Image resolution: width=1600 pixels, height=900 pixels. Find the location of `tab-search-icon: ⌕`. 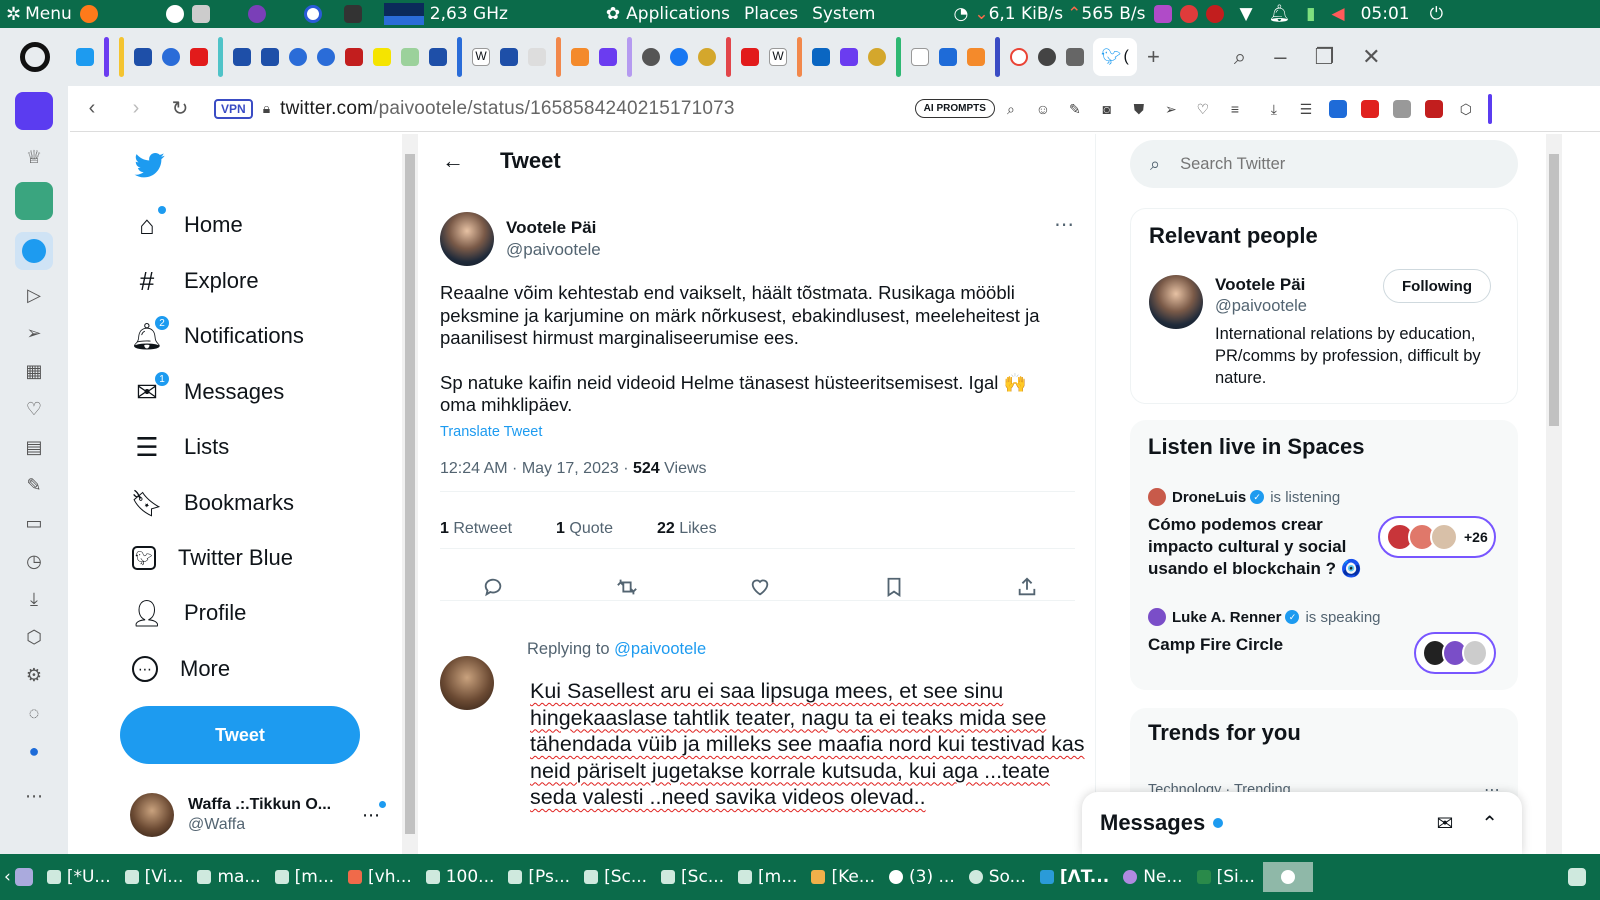

tab-search-icon: ⌕ is located at coordinates (1240, 57).